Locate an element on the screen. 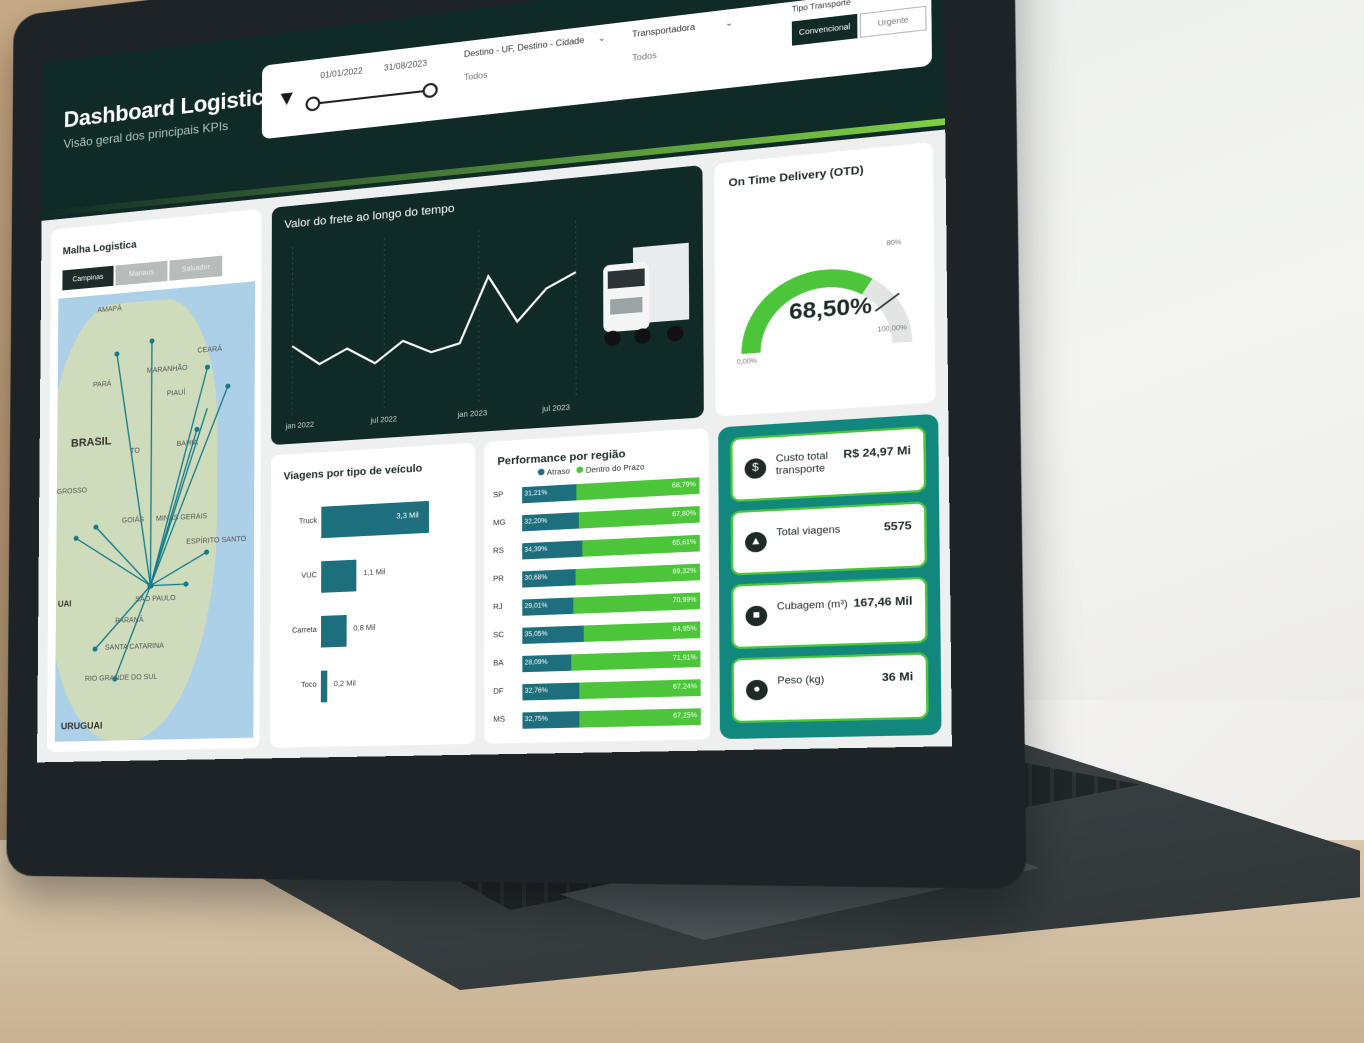 The height and width of the screenshot is (1043, 1364). region-label: SP is located at coordinates (498, 495).